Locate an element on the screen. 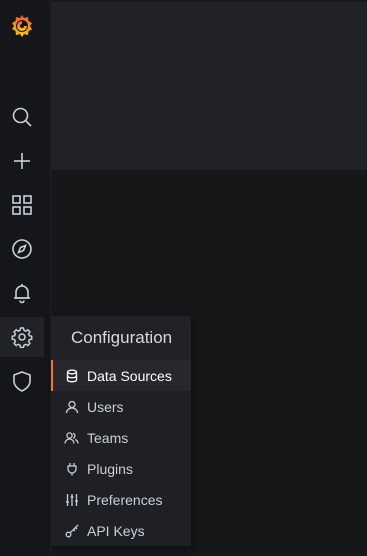  shield-icon is located at coordinates (22, 381).